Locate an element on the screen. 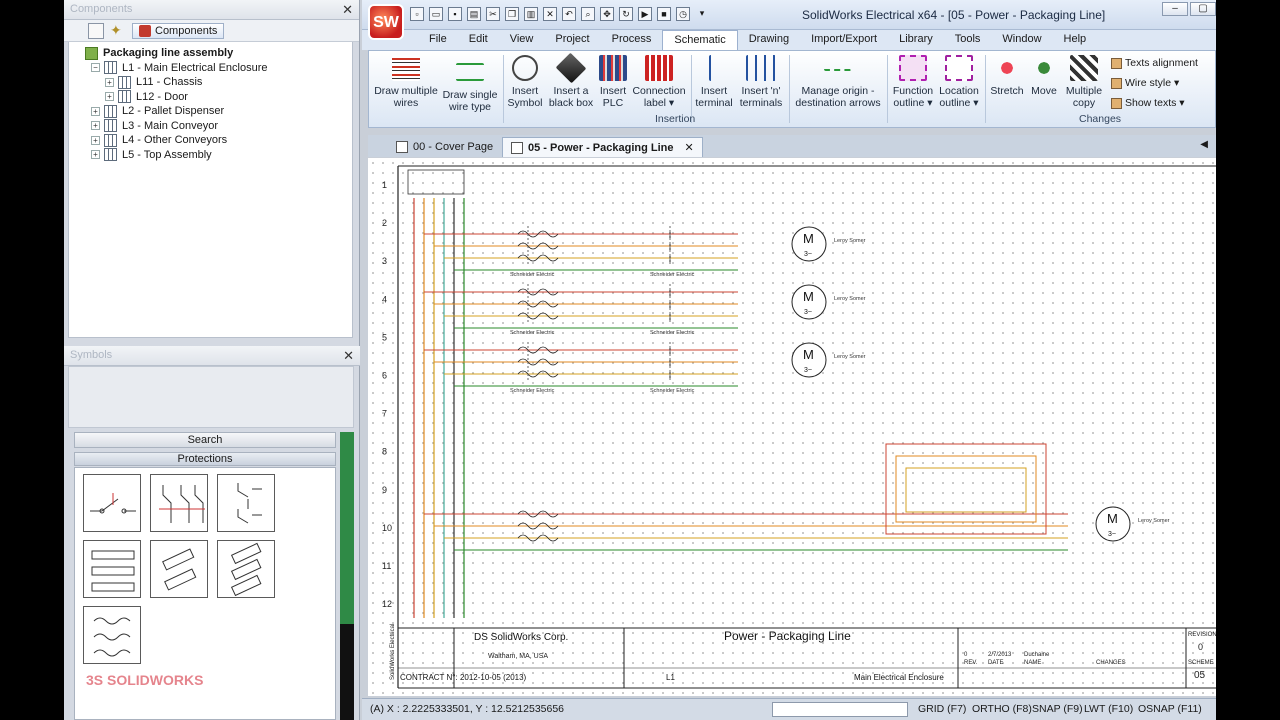  connection-label-button: Connection label ▾ is located at coordinates (659, 82).